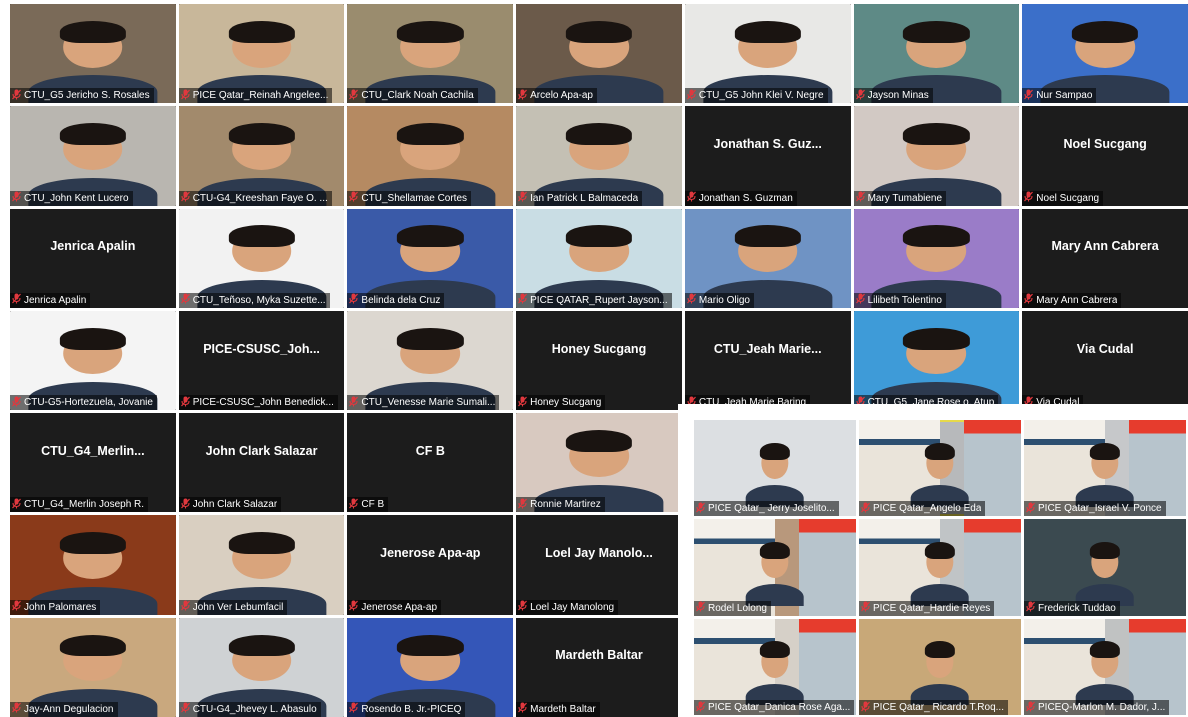  What do you see at coordinates (82, 96) in the screenshot?
I see `participant-name-bar: CTU_G5 Jericho S. Rosales` at bounding box center [82, 96].